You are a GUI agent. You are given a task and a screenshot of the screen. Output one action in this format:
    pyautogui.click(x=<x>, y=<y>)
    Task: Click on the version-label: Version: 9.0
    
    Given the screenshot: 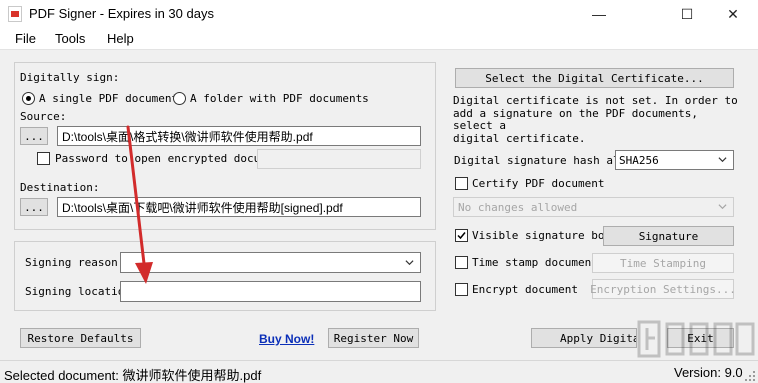 What is the action you would take?
    pyautogui.click(x=708, y=372)
    